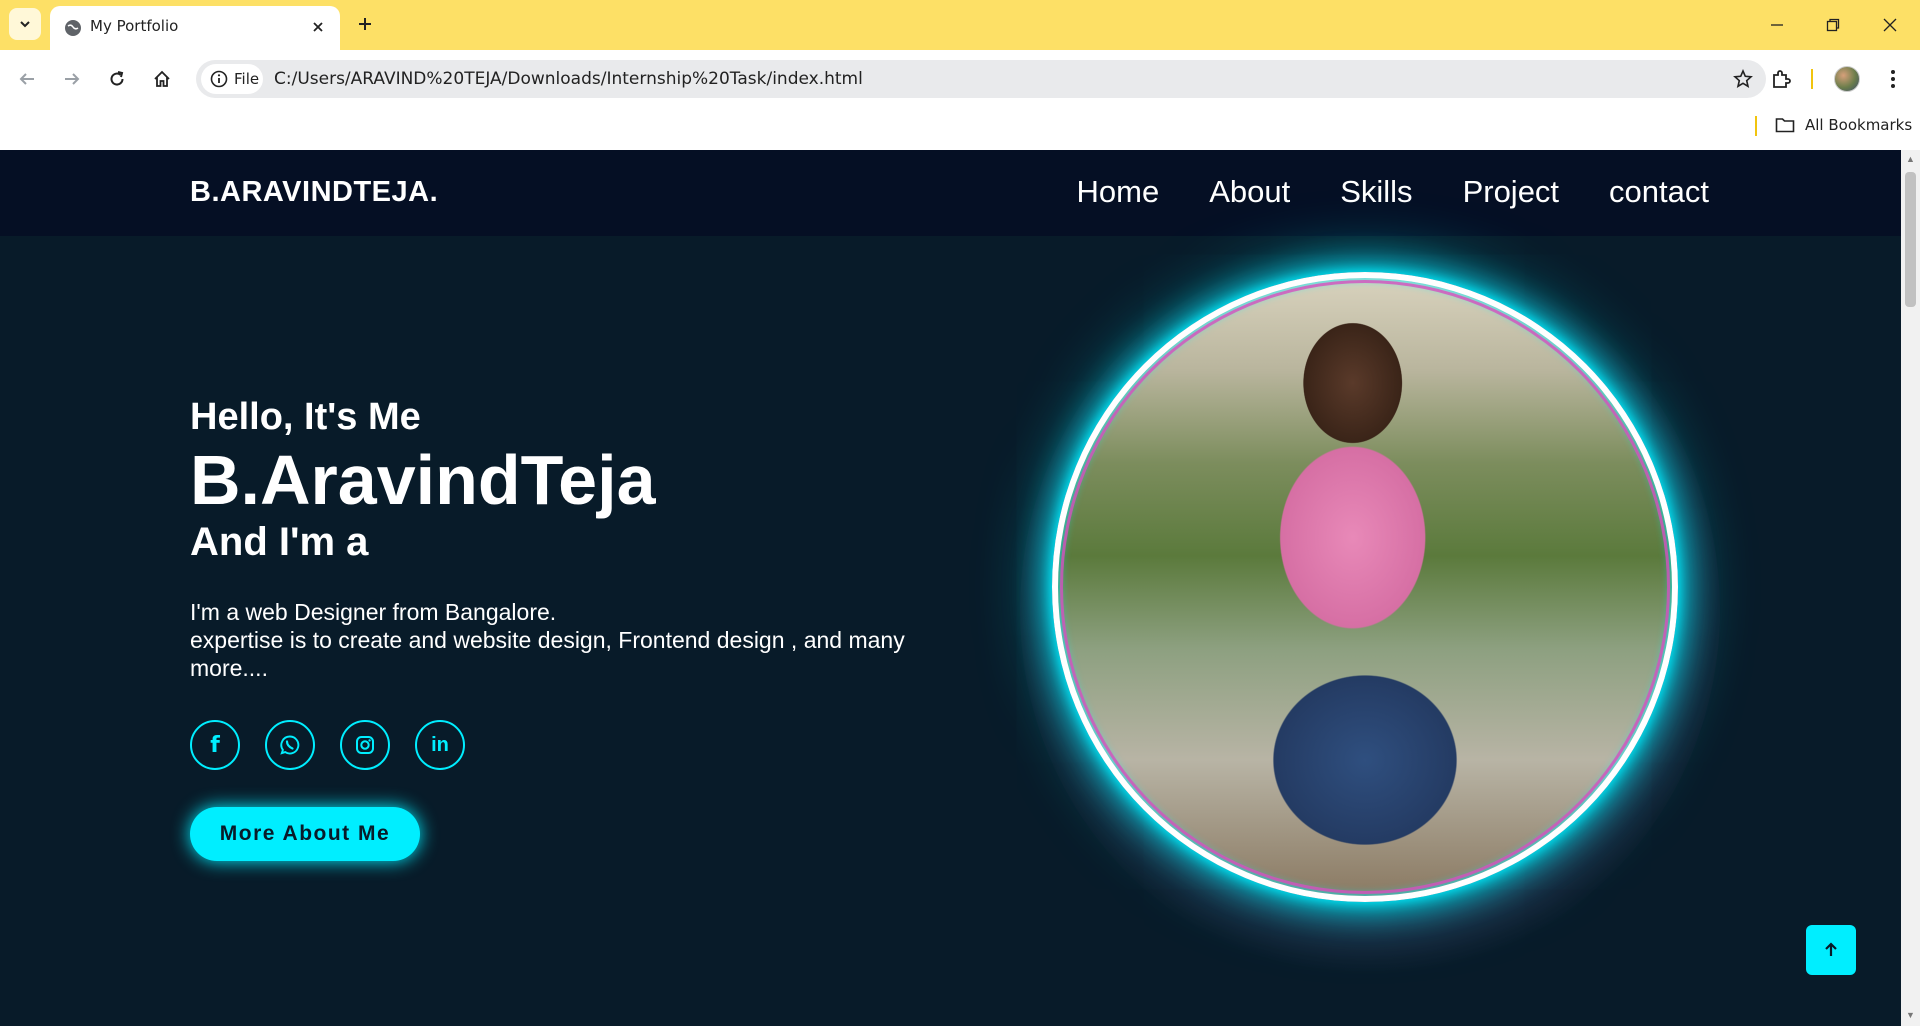 The height and width of the screenshot is (1026, 1920). I want to click on home-icon, so click(162, 78).